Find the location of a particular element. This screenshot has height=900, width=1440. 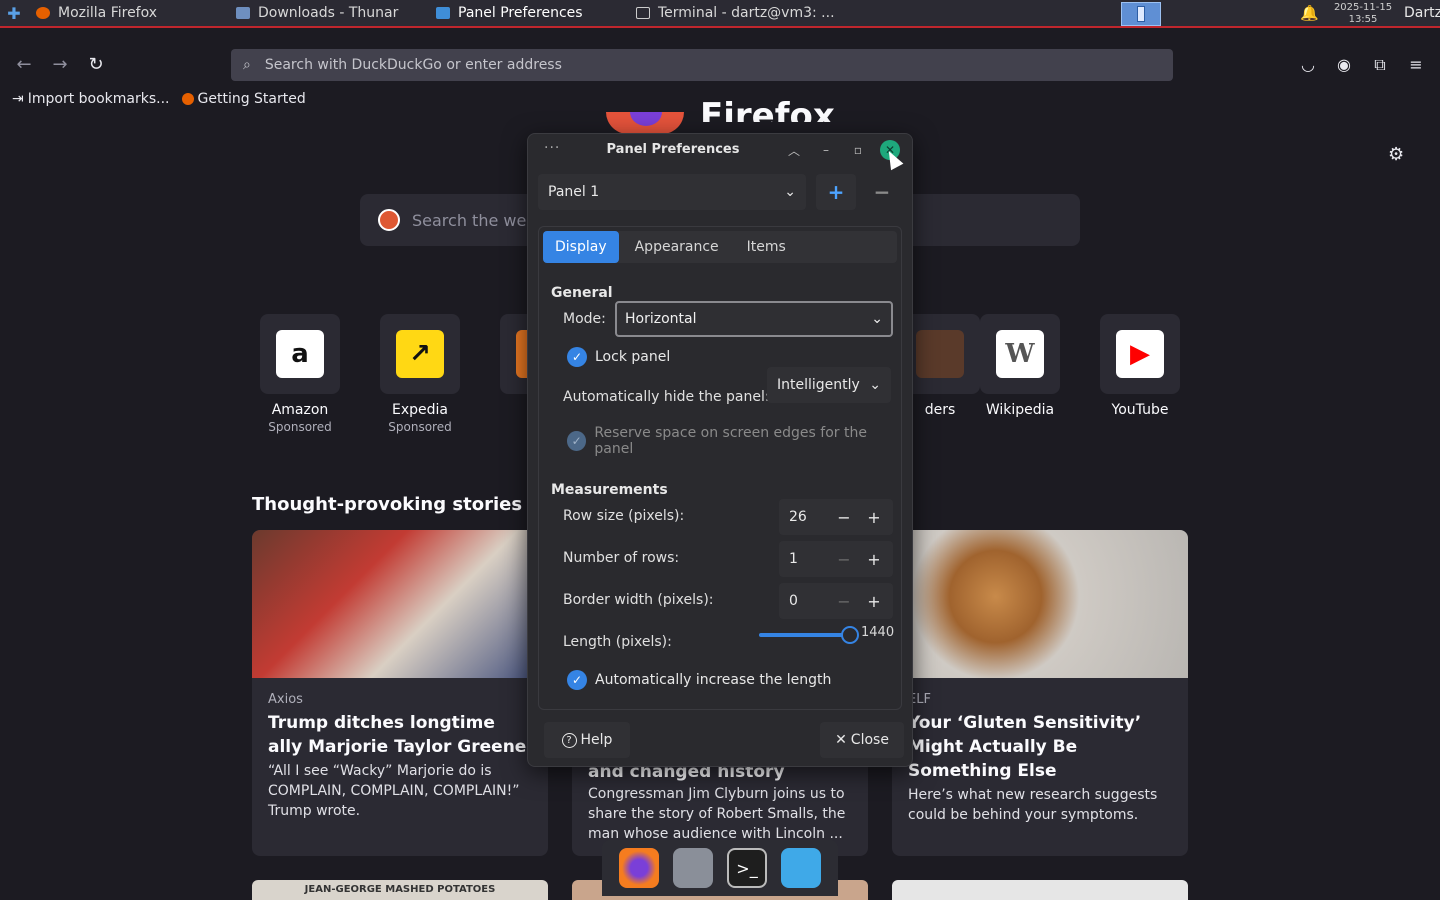

border-width-value: 0 is located at coordinates (804, 601).